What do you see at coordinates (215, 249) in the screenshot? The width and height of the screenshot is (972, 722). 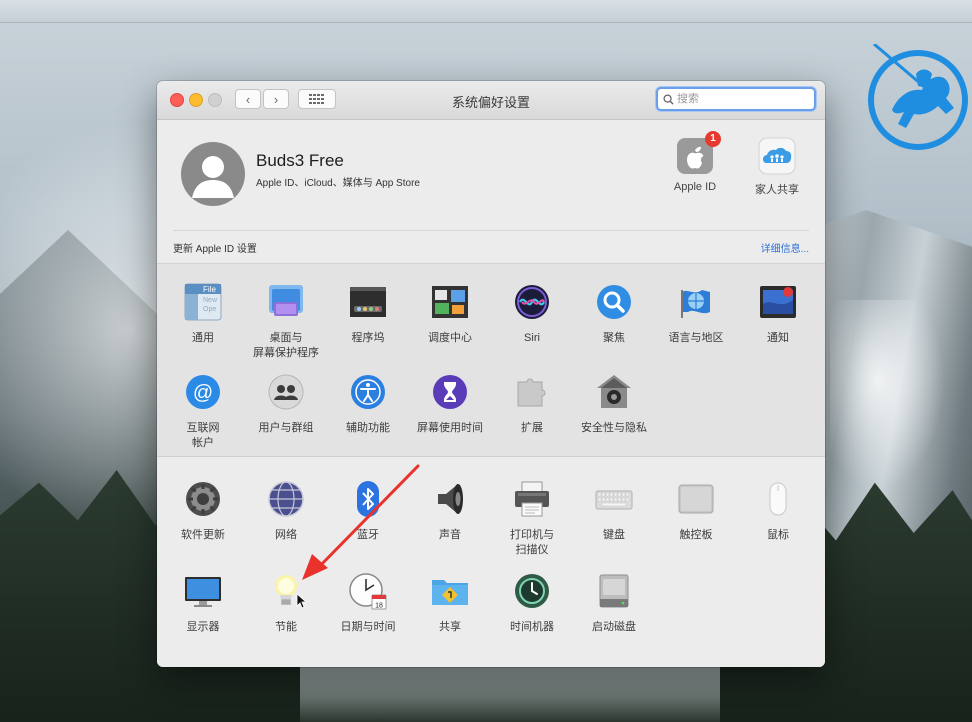 I see `notice-text: 更新 Apple ID 设置` at bounding box center [215, 249].